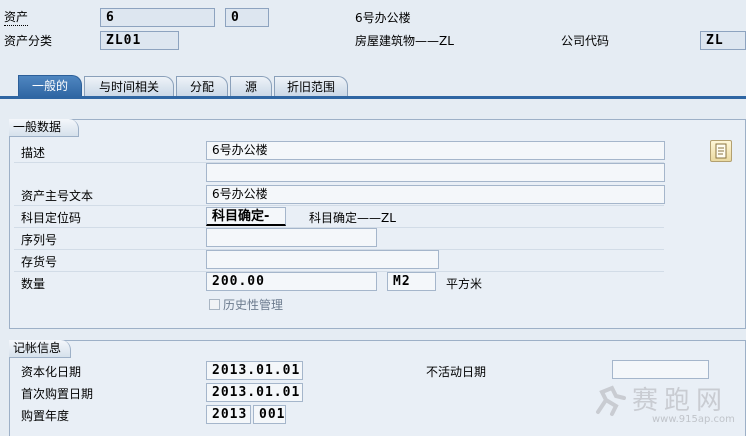  Describe the element at coordinates (214, 304) in the screenshot. I see `history-management-checkbox` at that location.